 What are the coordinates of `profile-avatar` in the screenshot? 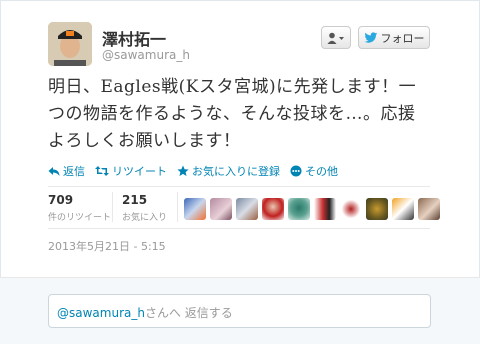 It's located at (70, 44).